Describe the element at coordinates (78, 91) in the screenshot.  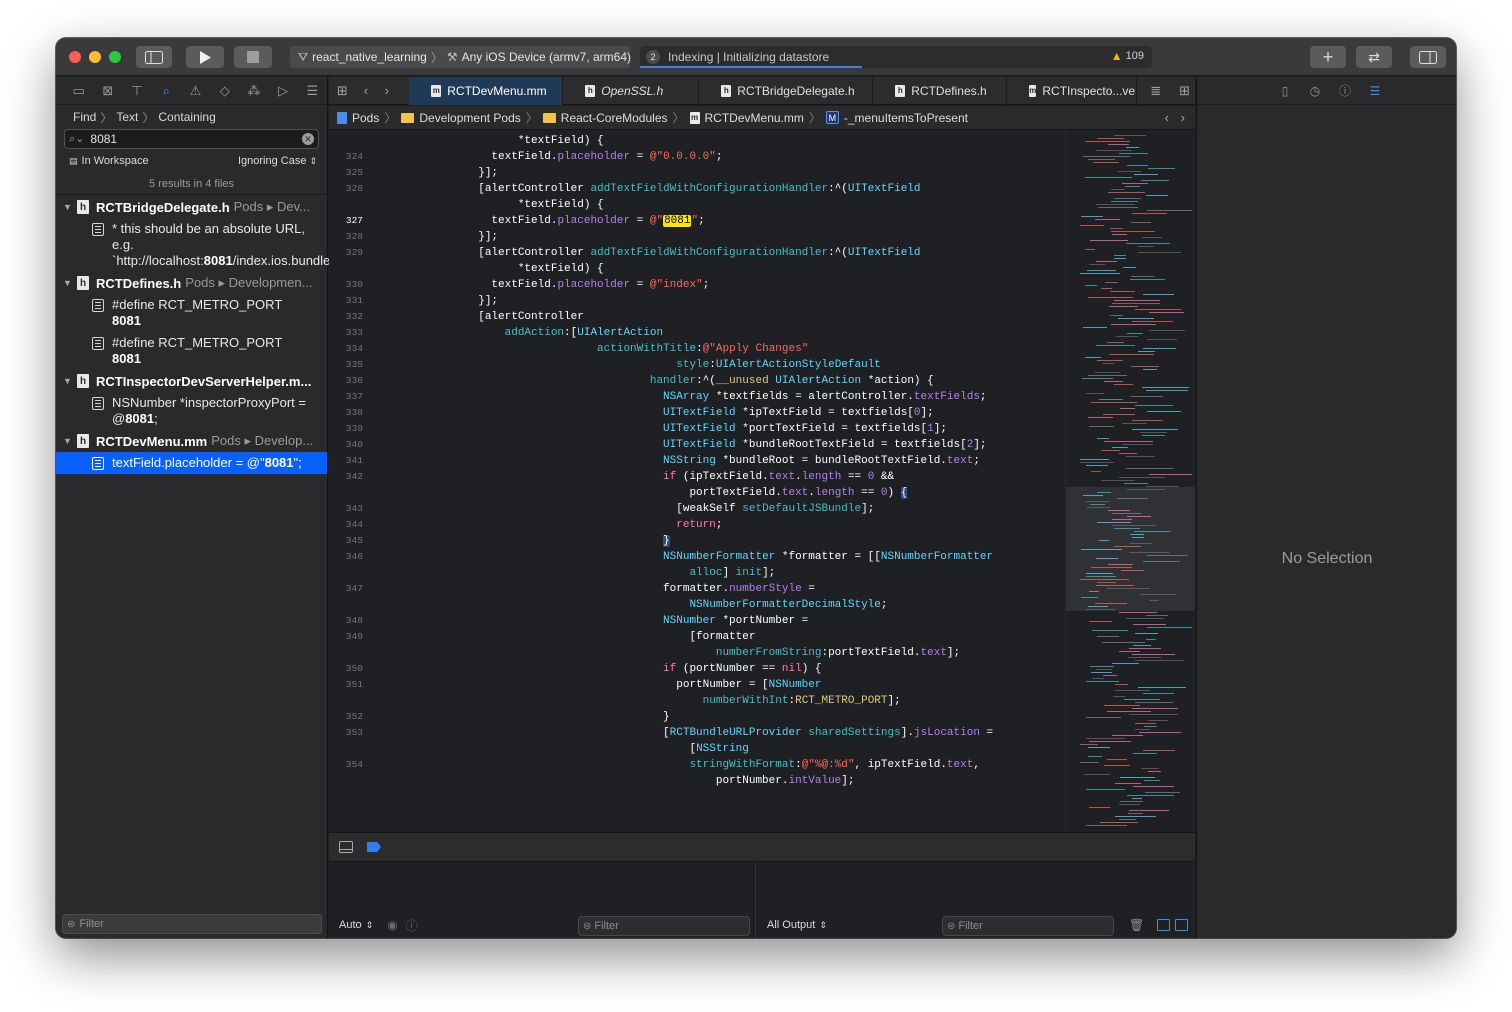
I see `folder-icon: ▭` at that location.